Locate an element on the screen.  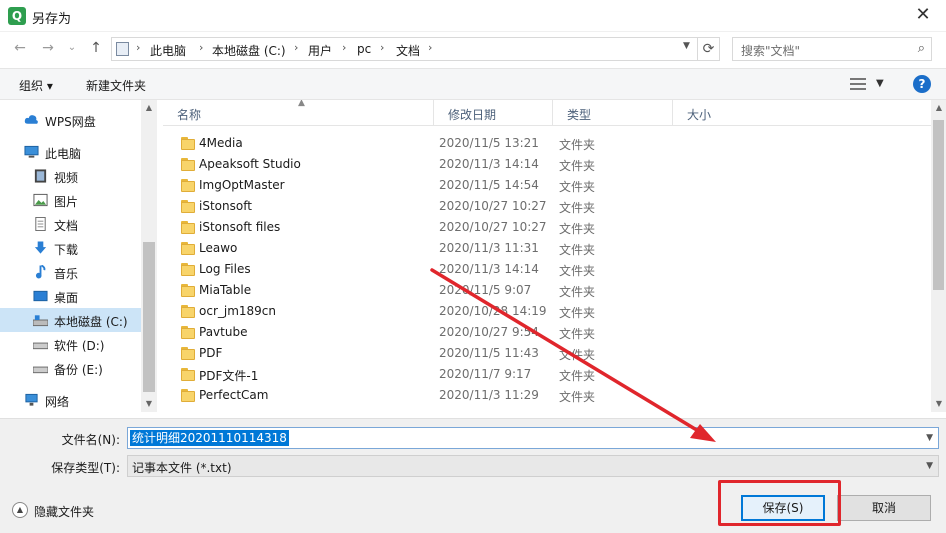
sidebar-item-label: 软件 (D:) is located at coordinates (79, 346).